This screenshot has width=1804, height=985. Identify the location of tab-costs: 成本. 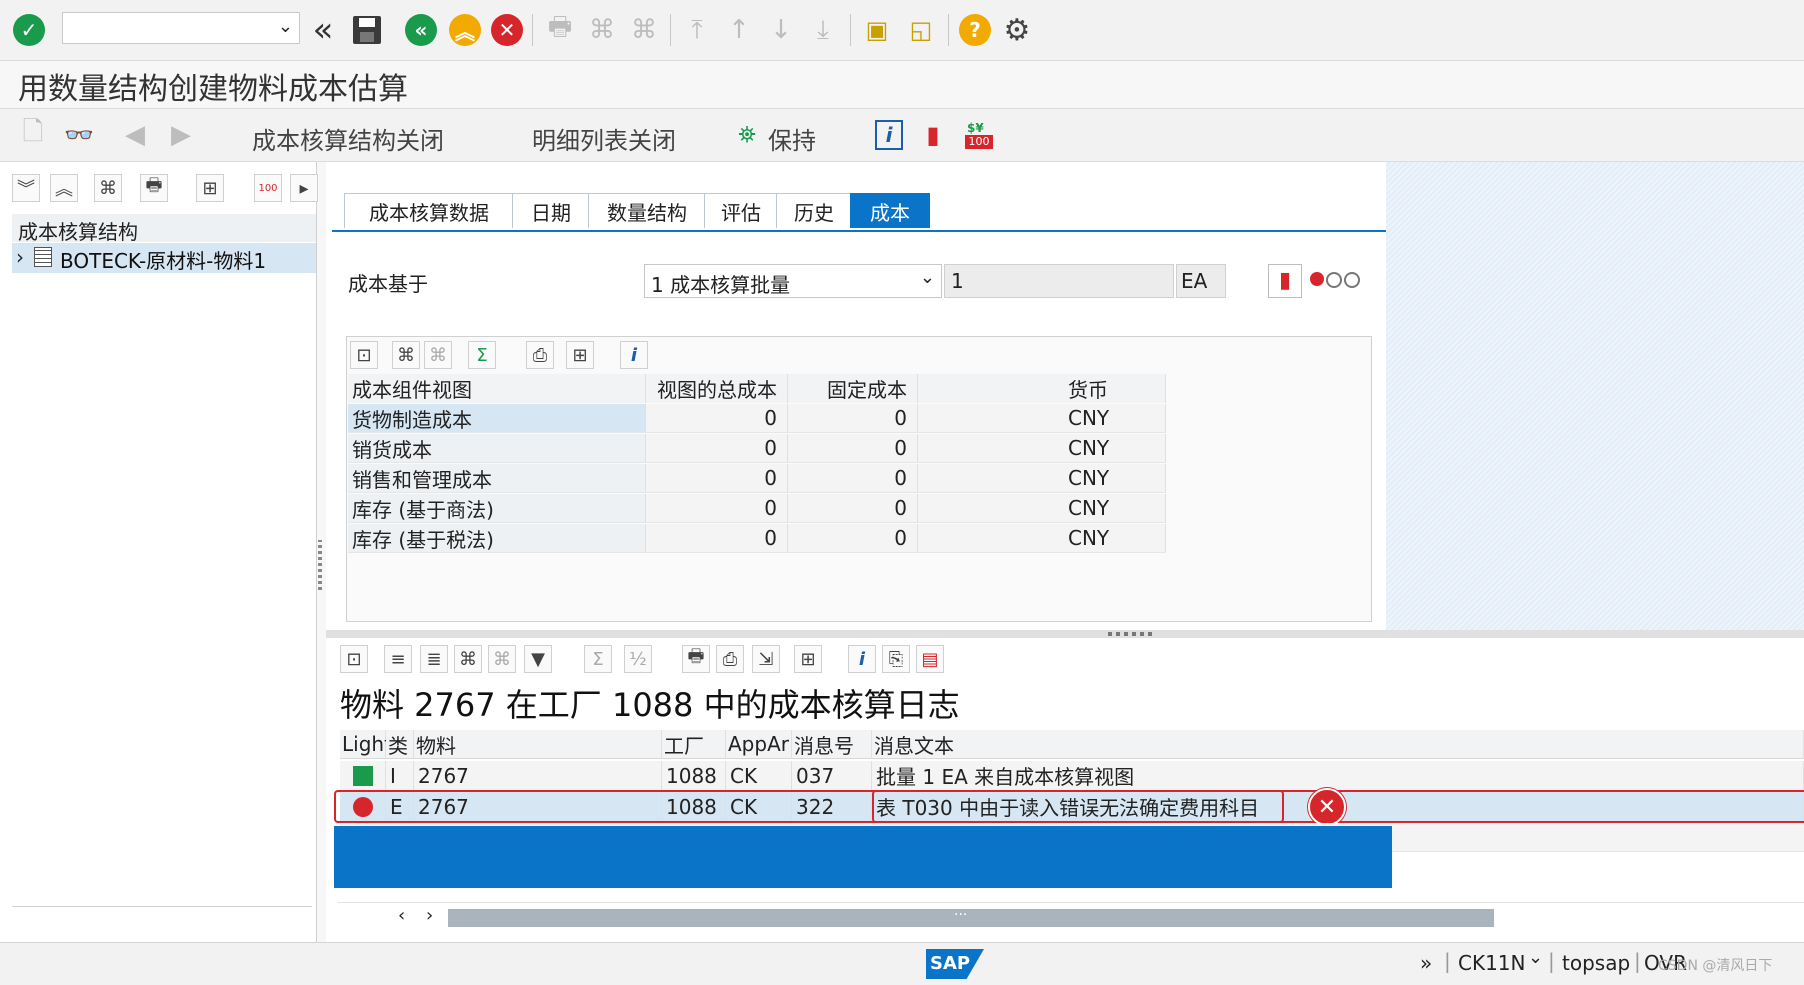
(890, 210).